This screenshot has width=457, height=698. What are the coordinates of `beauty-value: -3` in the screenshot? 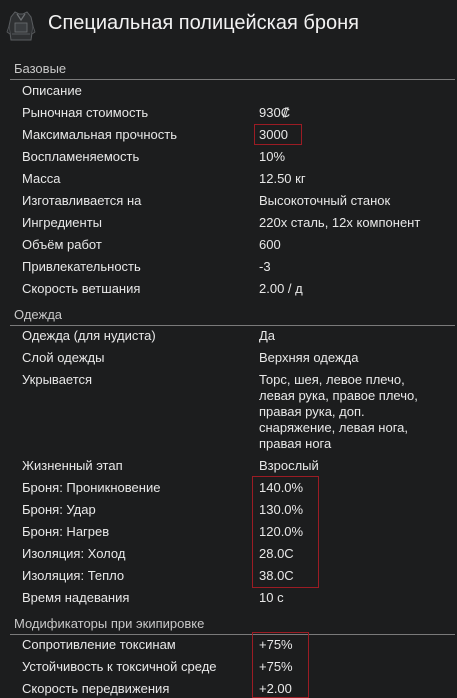 It's located at (265, 266).